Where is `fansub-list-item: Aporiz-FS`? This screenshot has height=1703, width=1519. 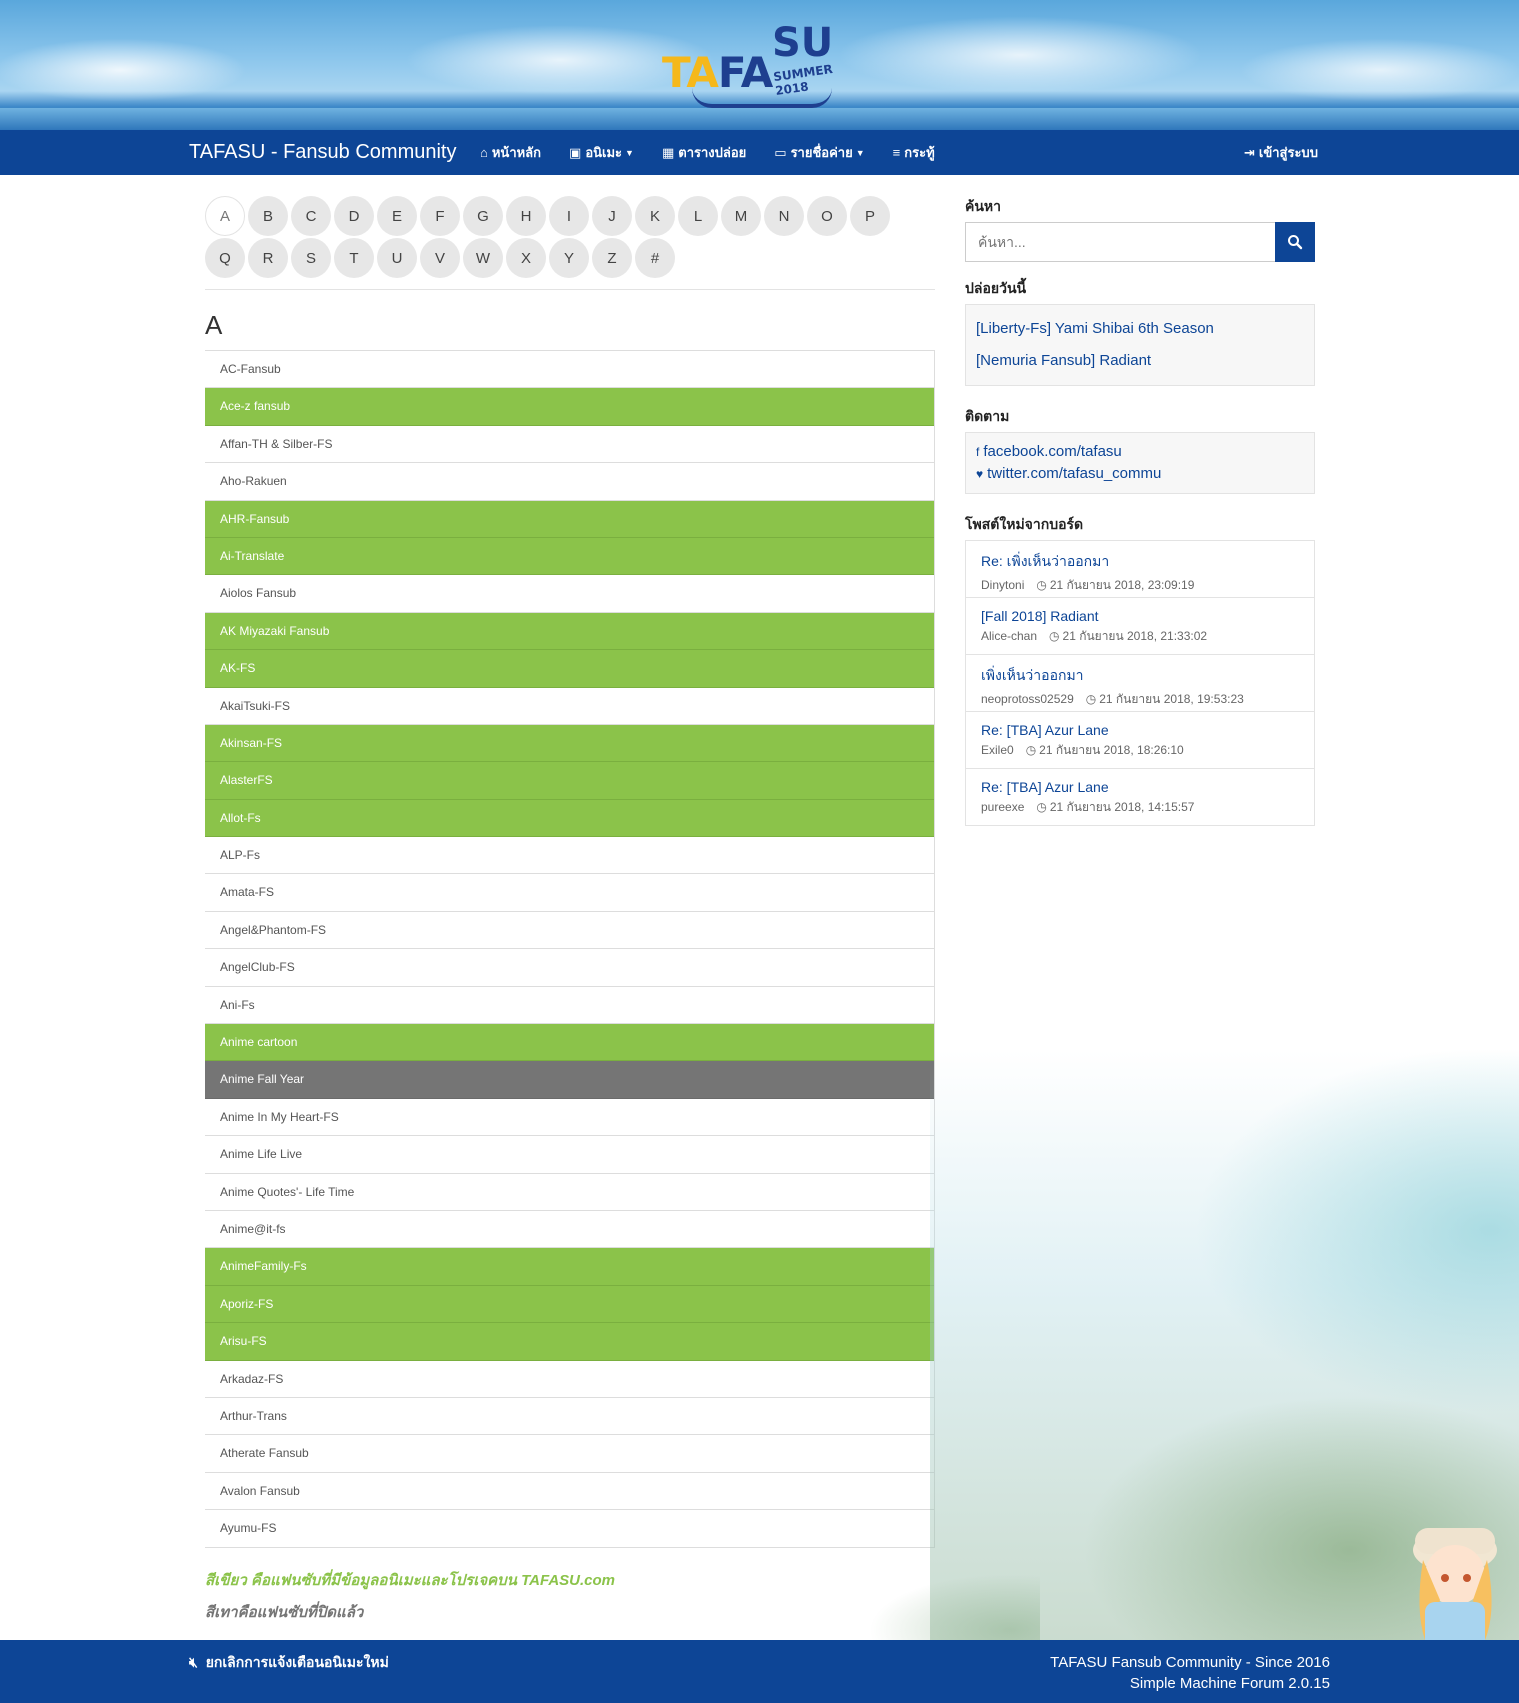 fansub-list-item: Aporiz-FS is located at coordinates (569, 1304).